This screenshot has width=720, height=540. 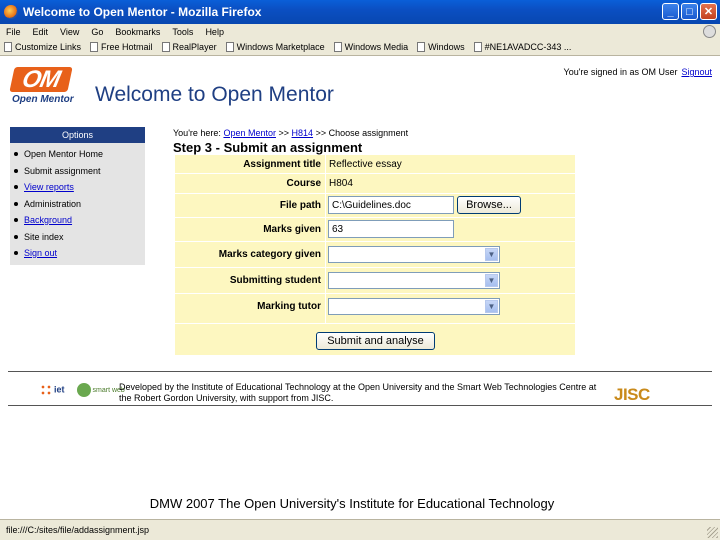 I want to click on row-course: Course H804, so click(x=375, y=183).